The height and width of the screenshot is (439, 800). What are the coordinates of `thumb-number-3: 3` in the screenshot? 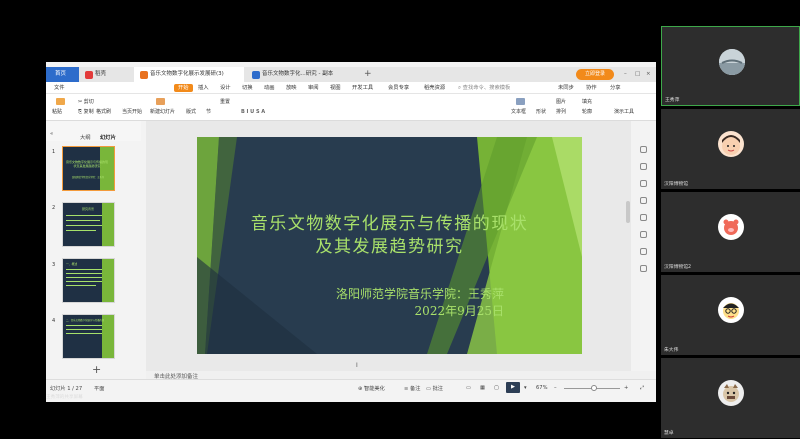 It's located at (54, 265).